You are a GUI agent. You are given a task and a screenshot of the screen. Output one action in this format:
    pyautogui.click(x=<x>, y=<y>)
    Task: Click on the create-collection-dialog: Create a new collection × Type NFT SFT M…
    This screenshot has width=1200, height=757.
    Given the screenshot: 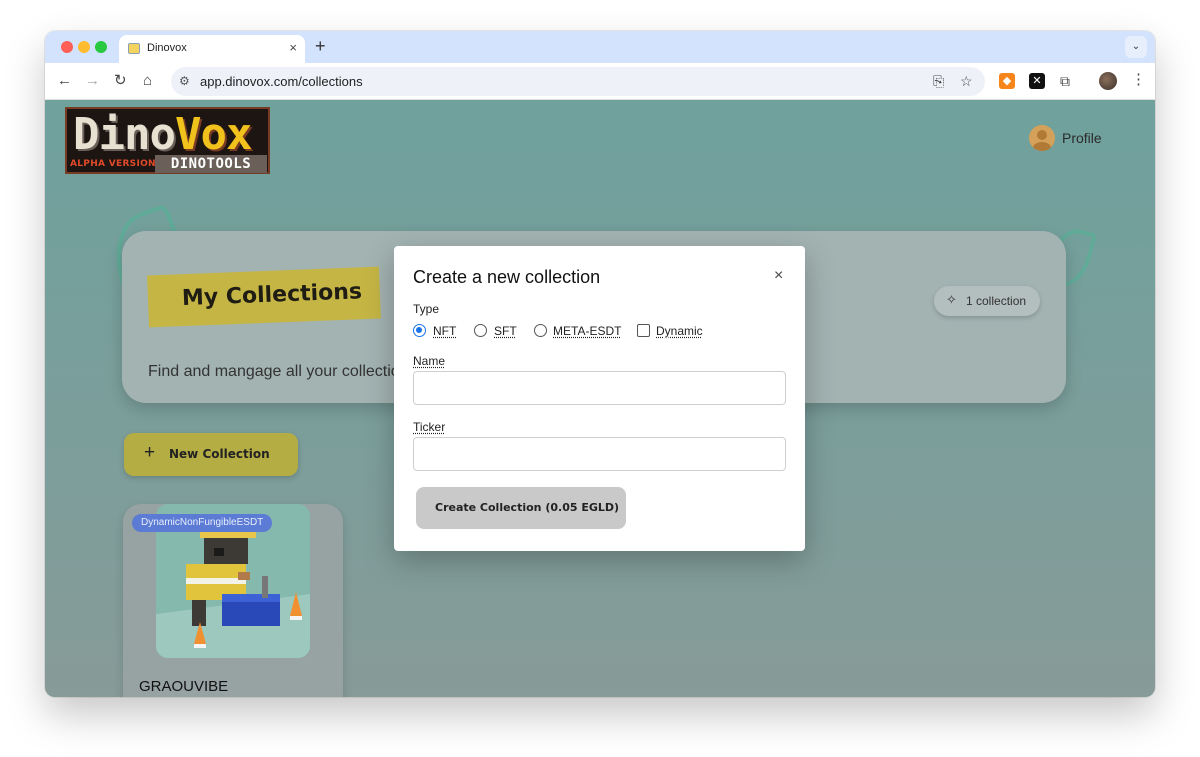 What is the action you would take?
    pyautogui.click(x=599, y=398)
    